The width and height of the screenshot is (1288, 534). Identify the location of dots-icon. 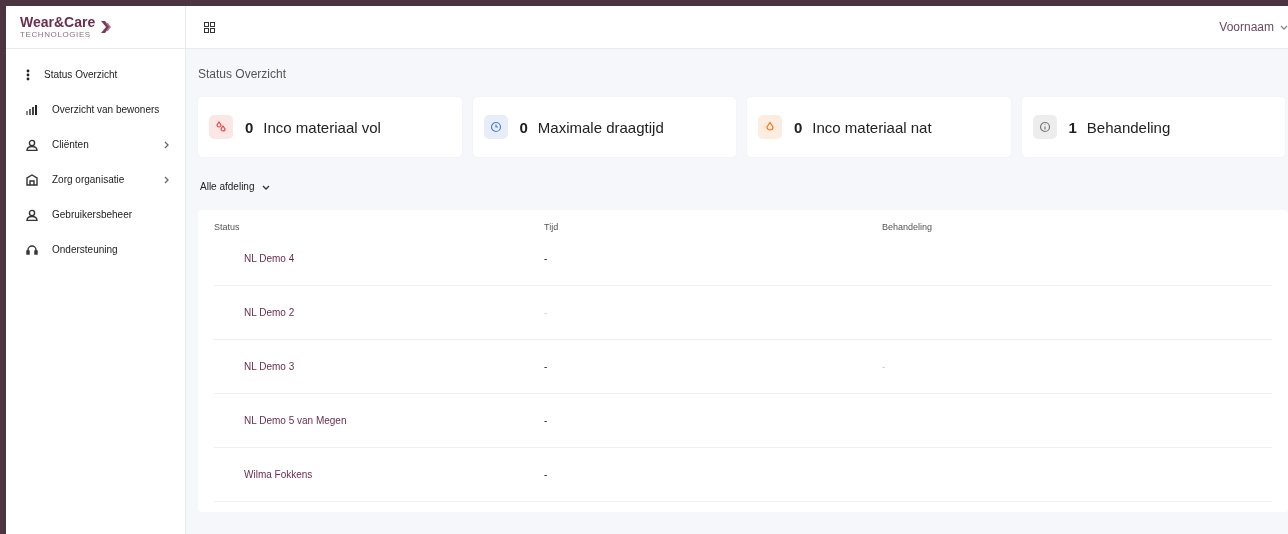
(28, 74).